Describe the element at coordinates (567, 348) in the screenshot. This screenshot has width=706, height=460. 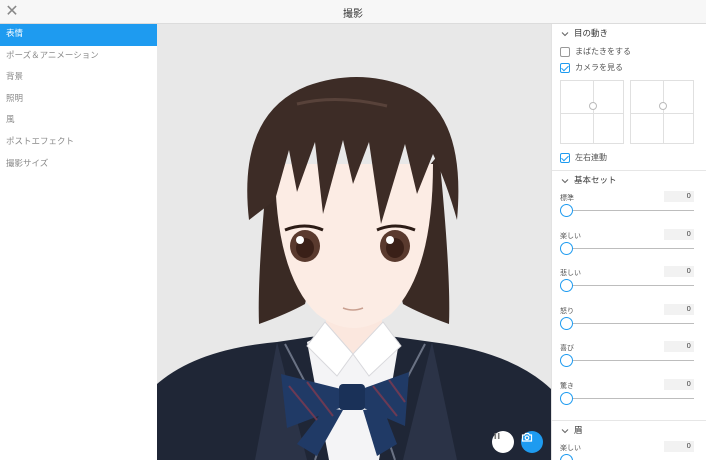
I see `slider-label: 喜び` at that location.